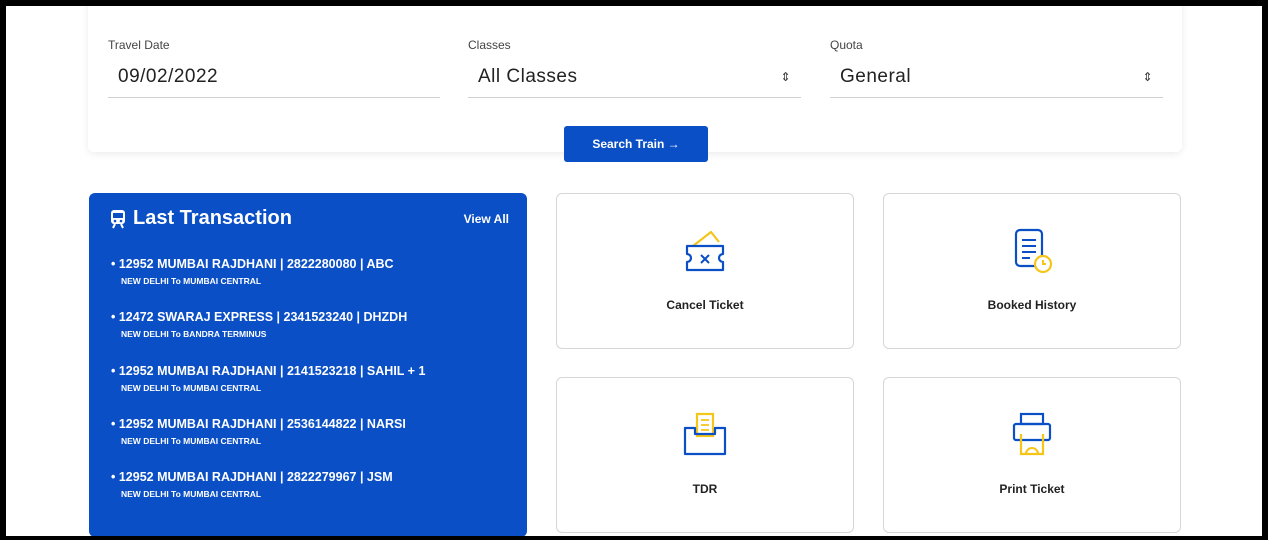  I want to click on booked-history-icon, so click(1033, 251).